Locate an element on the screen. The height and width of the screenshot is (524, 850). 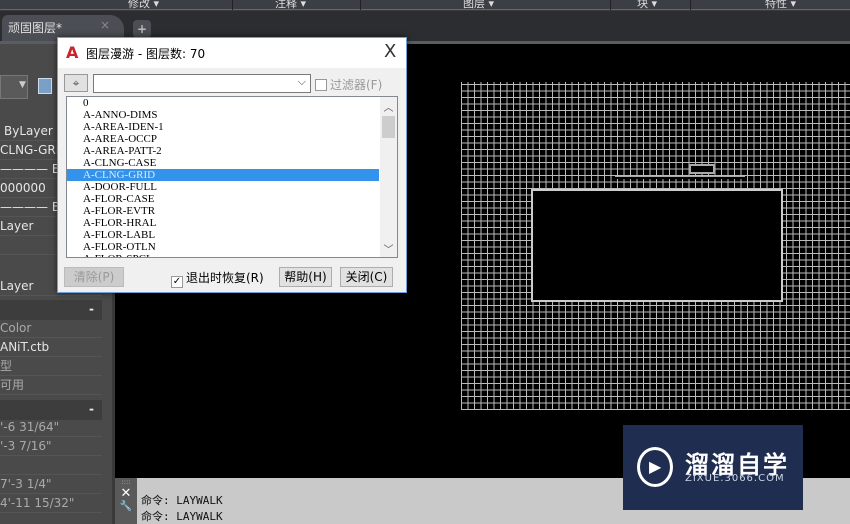
tab-label: 顽固图层* is located at coordinates (35, 28).